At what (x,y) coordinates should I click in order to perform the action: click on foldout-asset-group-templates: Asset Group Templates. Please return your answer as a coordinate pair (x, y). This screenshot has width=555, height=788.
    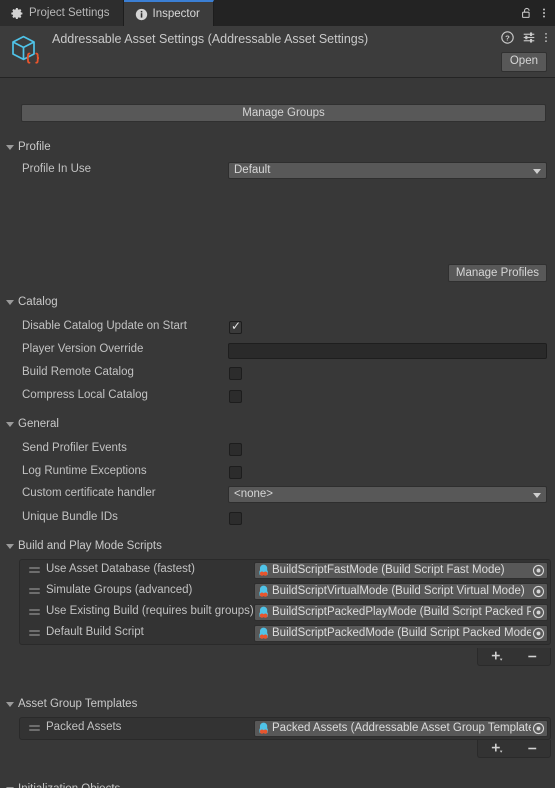
    Looking at the image, I should click on (71, 704).